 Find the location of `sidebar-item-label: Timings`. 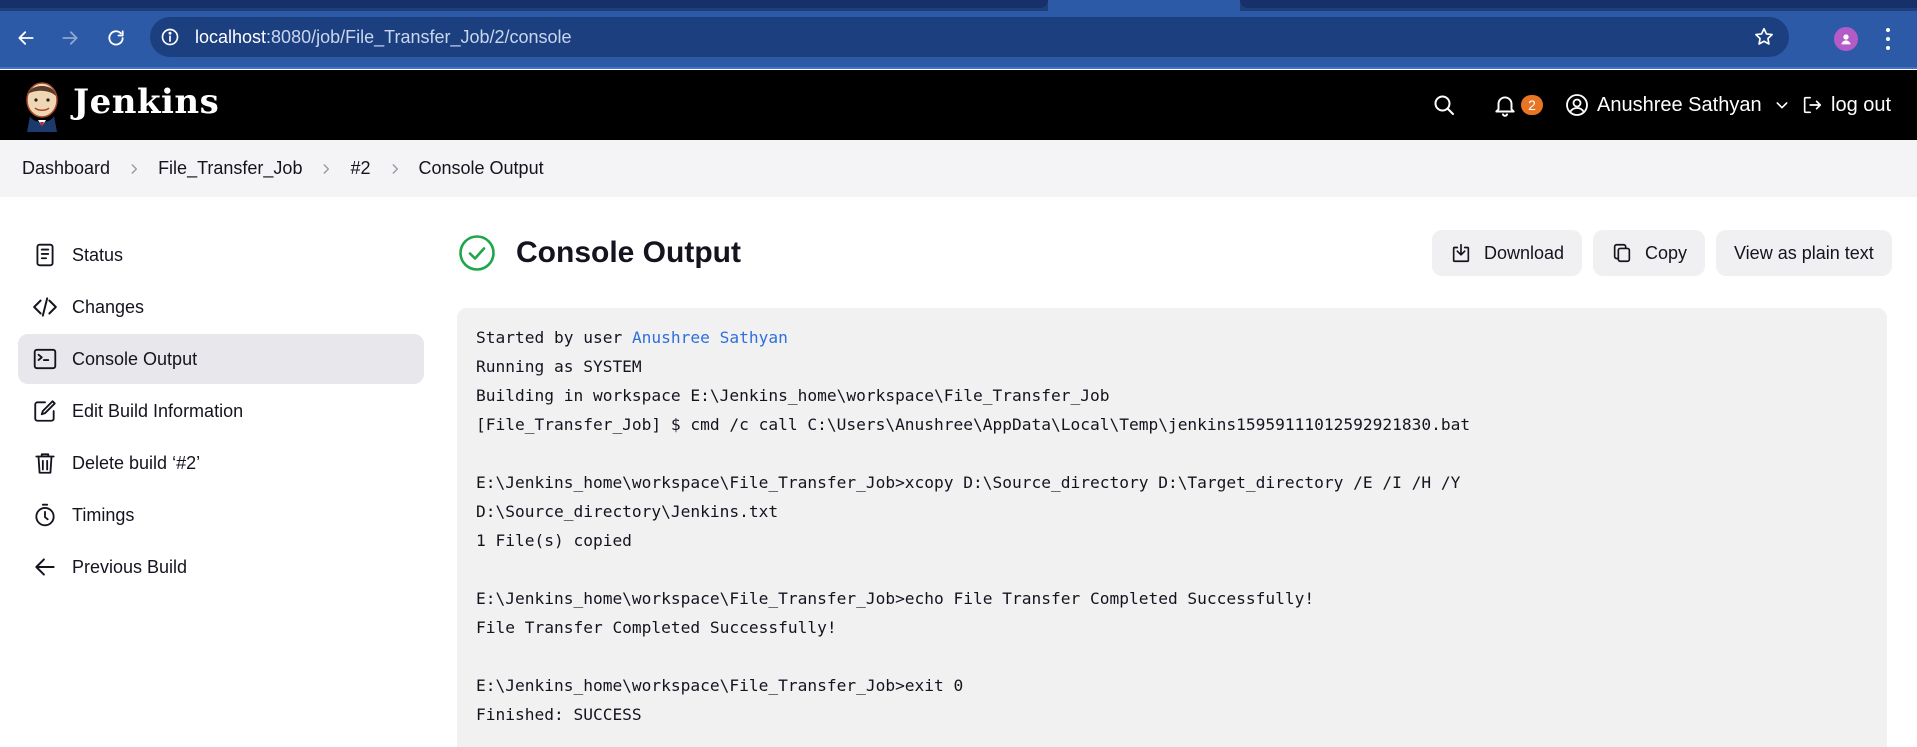

sidebar-item-label: Timings is located at coordinates (103, 514).